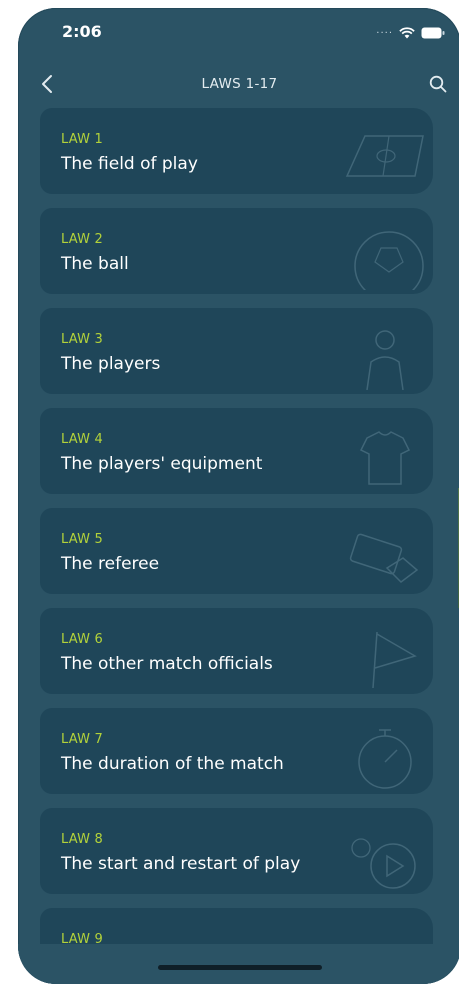  I want to click on navigation-bar: LAWS 1-17, so click(238, 85).